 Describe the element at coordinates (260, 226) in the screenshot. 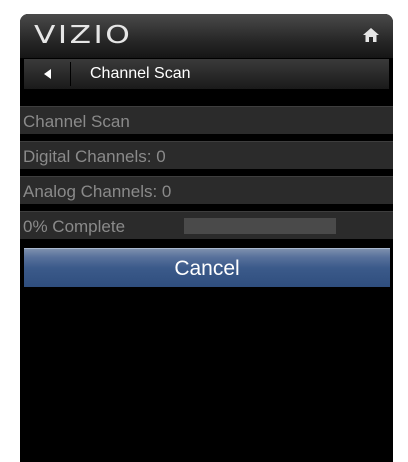

I see `progress-bar` at that location.